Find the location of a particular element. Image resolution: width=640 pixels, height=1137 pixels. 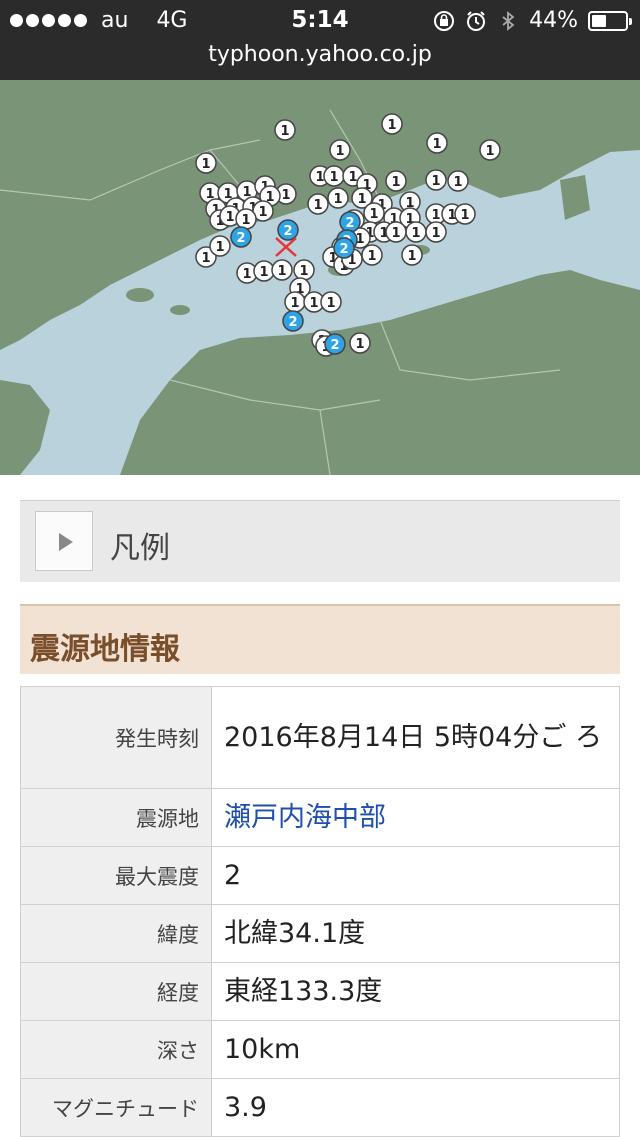

table-row: 震源地 瀬戸内海中部 is located at coordinates (320, 817).